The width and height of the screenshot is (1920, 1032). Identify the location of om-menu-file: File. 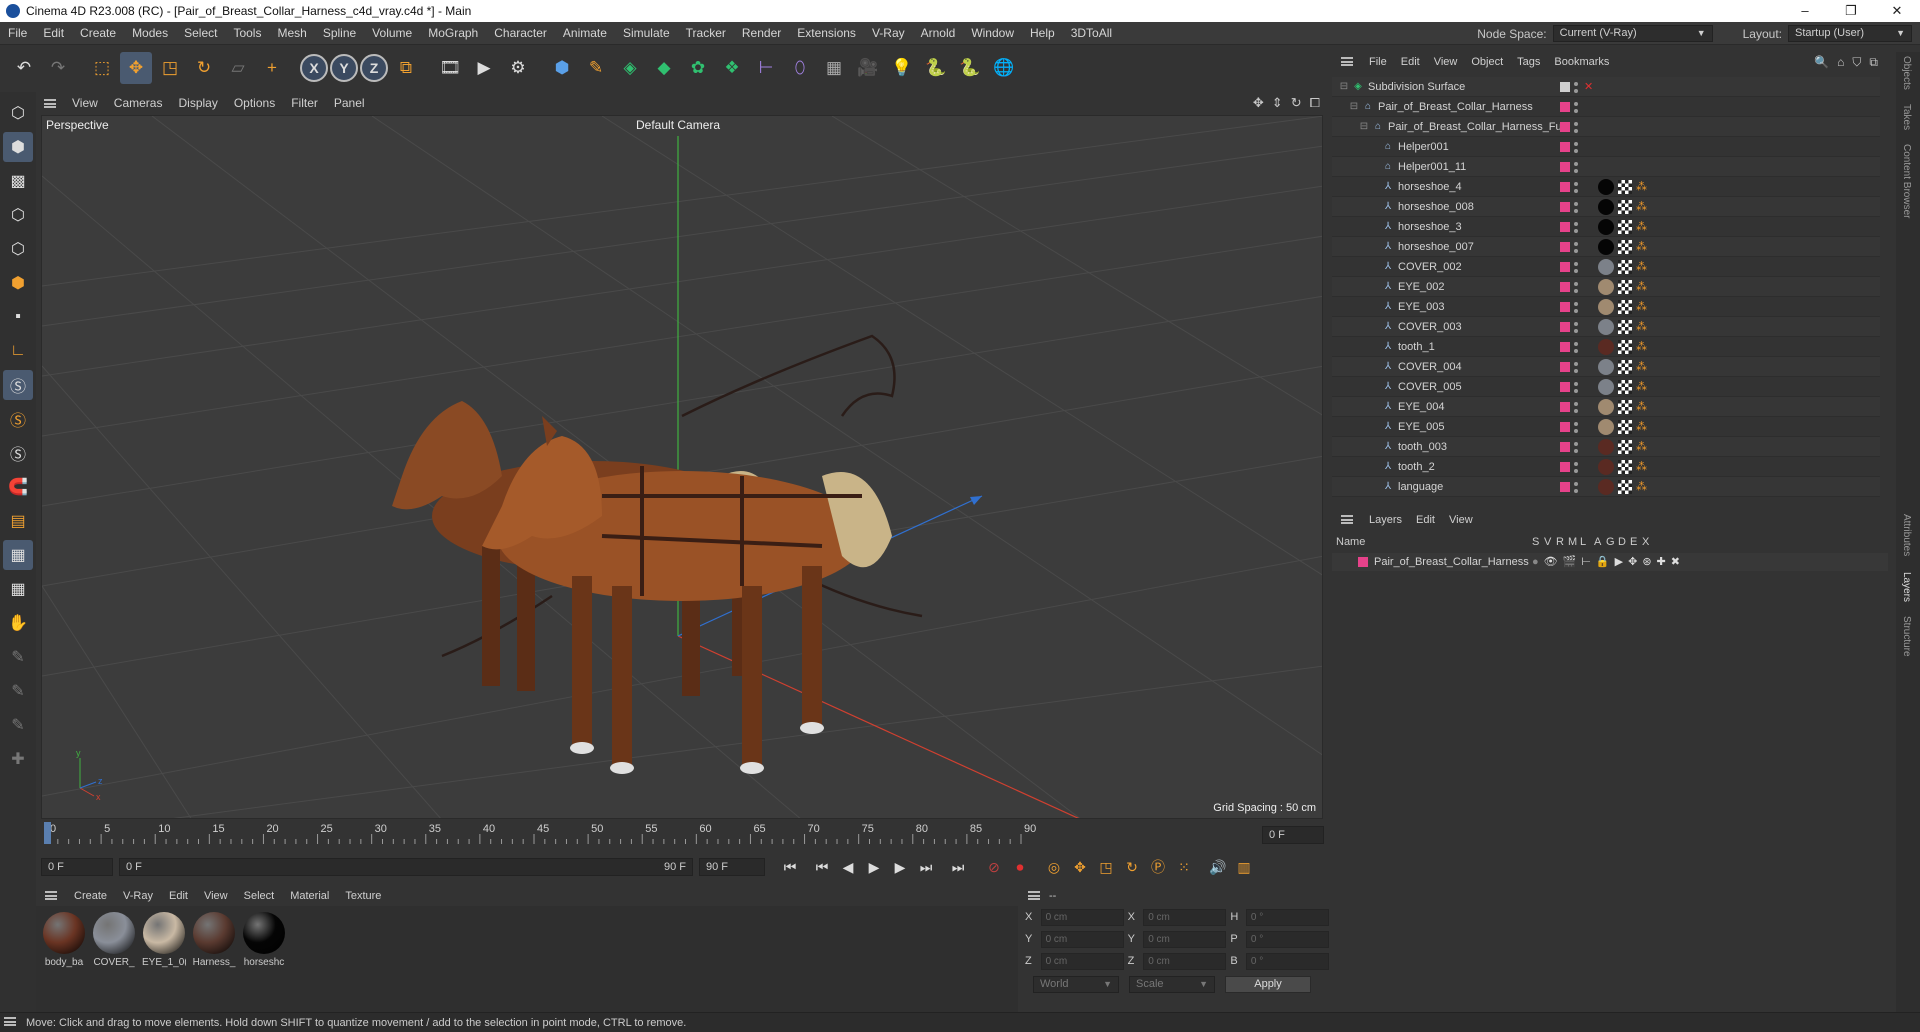
(1378, 62).